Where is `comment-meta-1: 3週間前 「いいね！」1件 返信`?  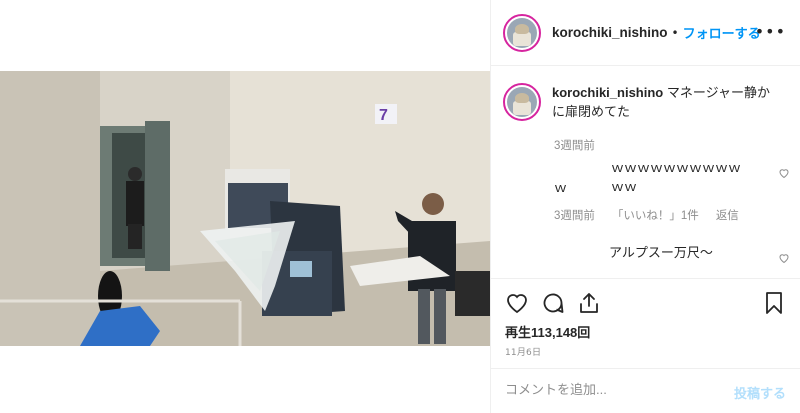
comment-meta-1: 3週間前 「いいね！」1件 返信 is located at coordinates (646, 215).